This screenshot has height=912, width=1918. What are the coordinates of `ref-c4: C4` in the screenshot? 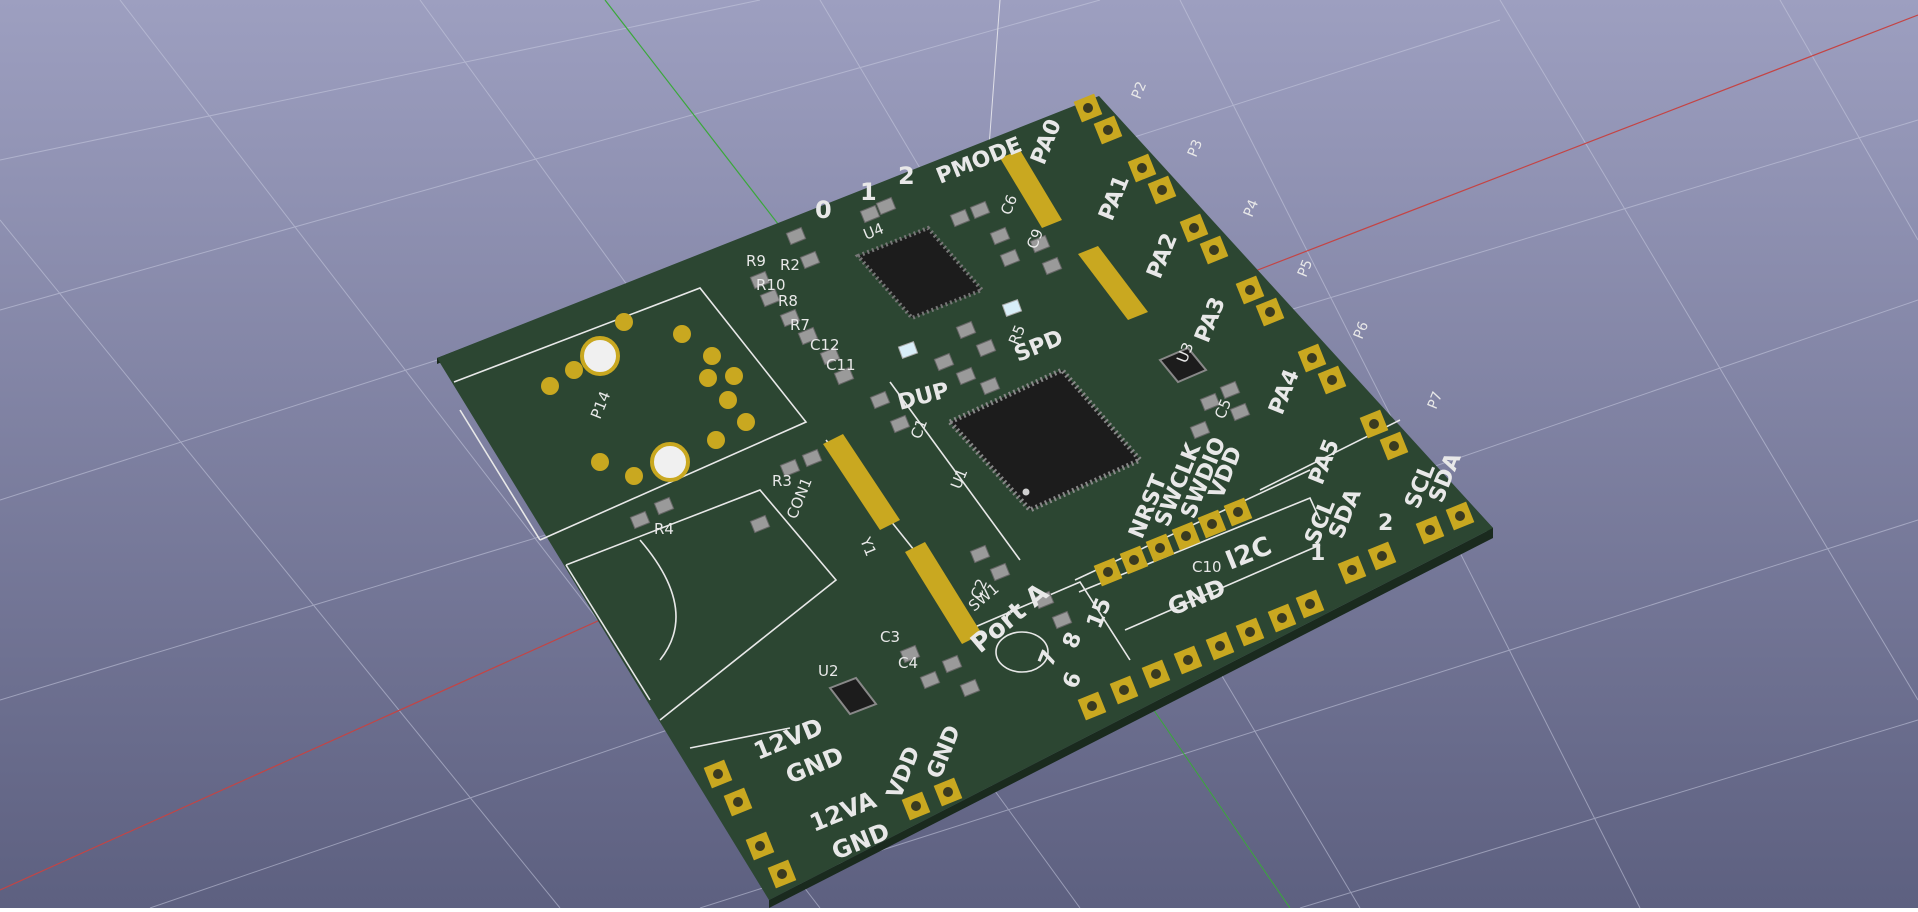 It's located at (908, 663).